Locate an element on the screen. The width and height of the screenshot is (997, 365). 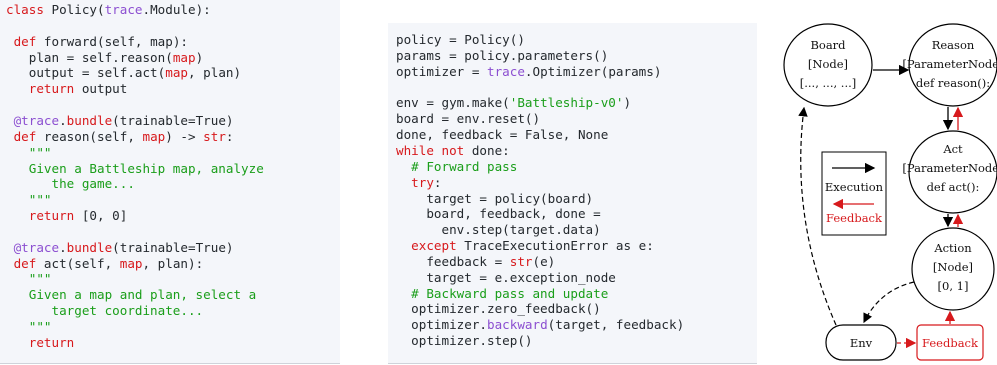
code-token: board, feedback, done = is located at coordinates (498, 214).